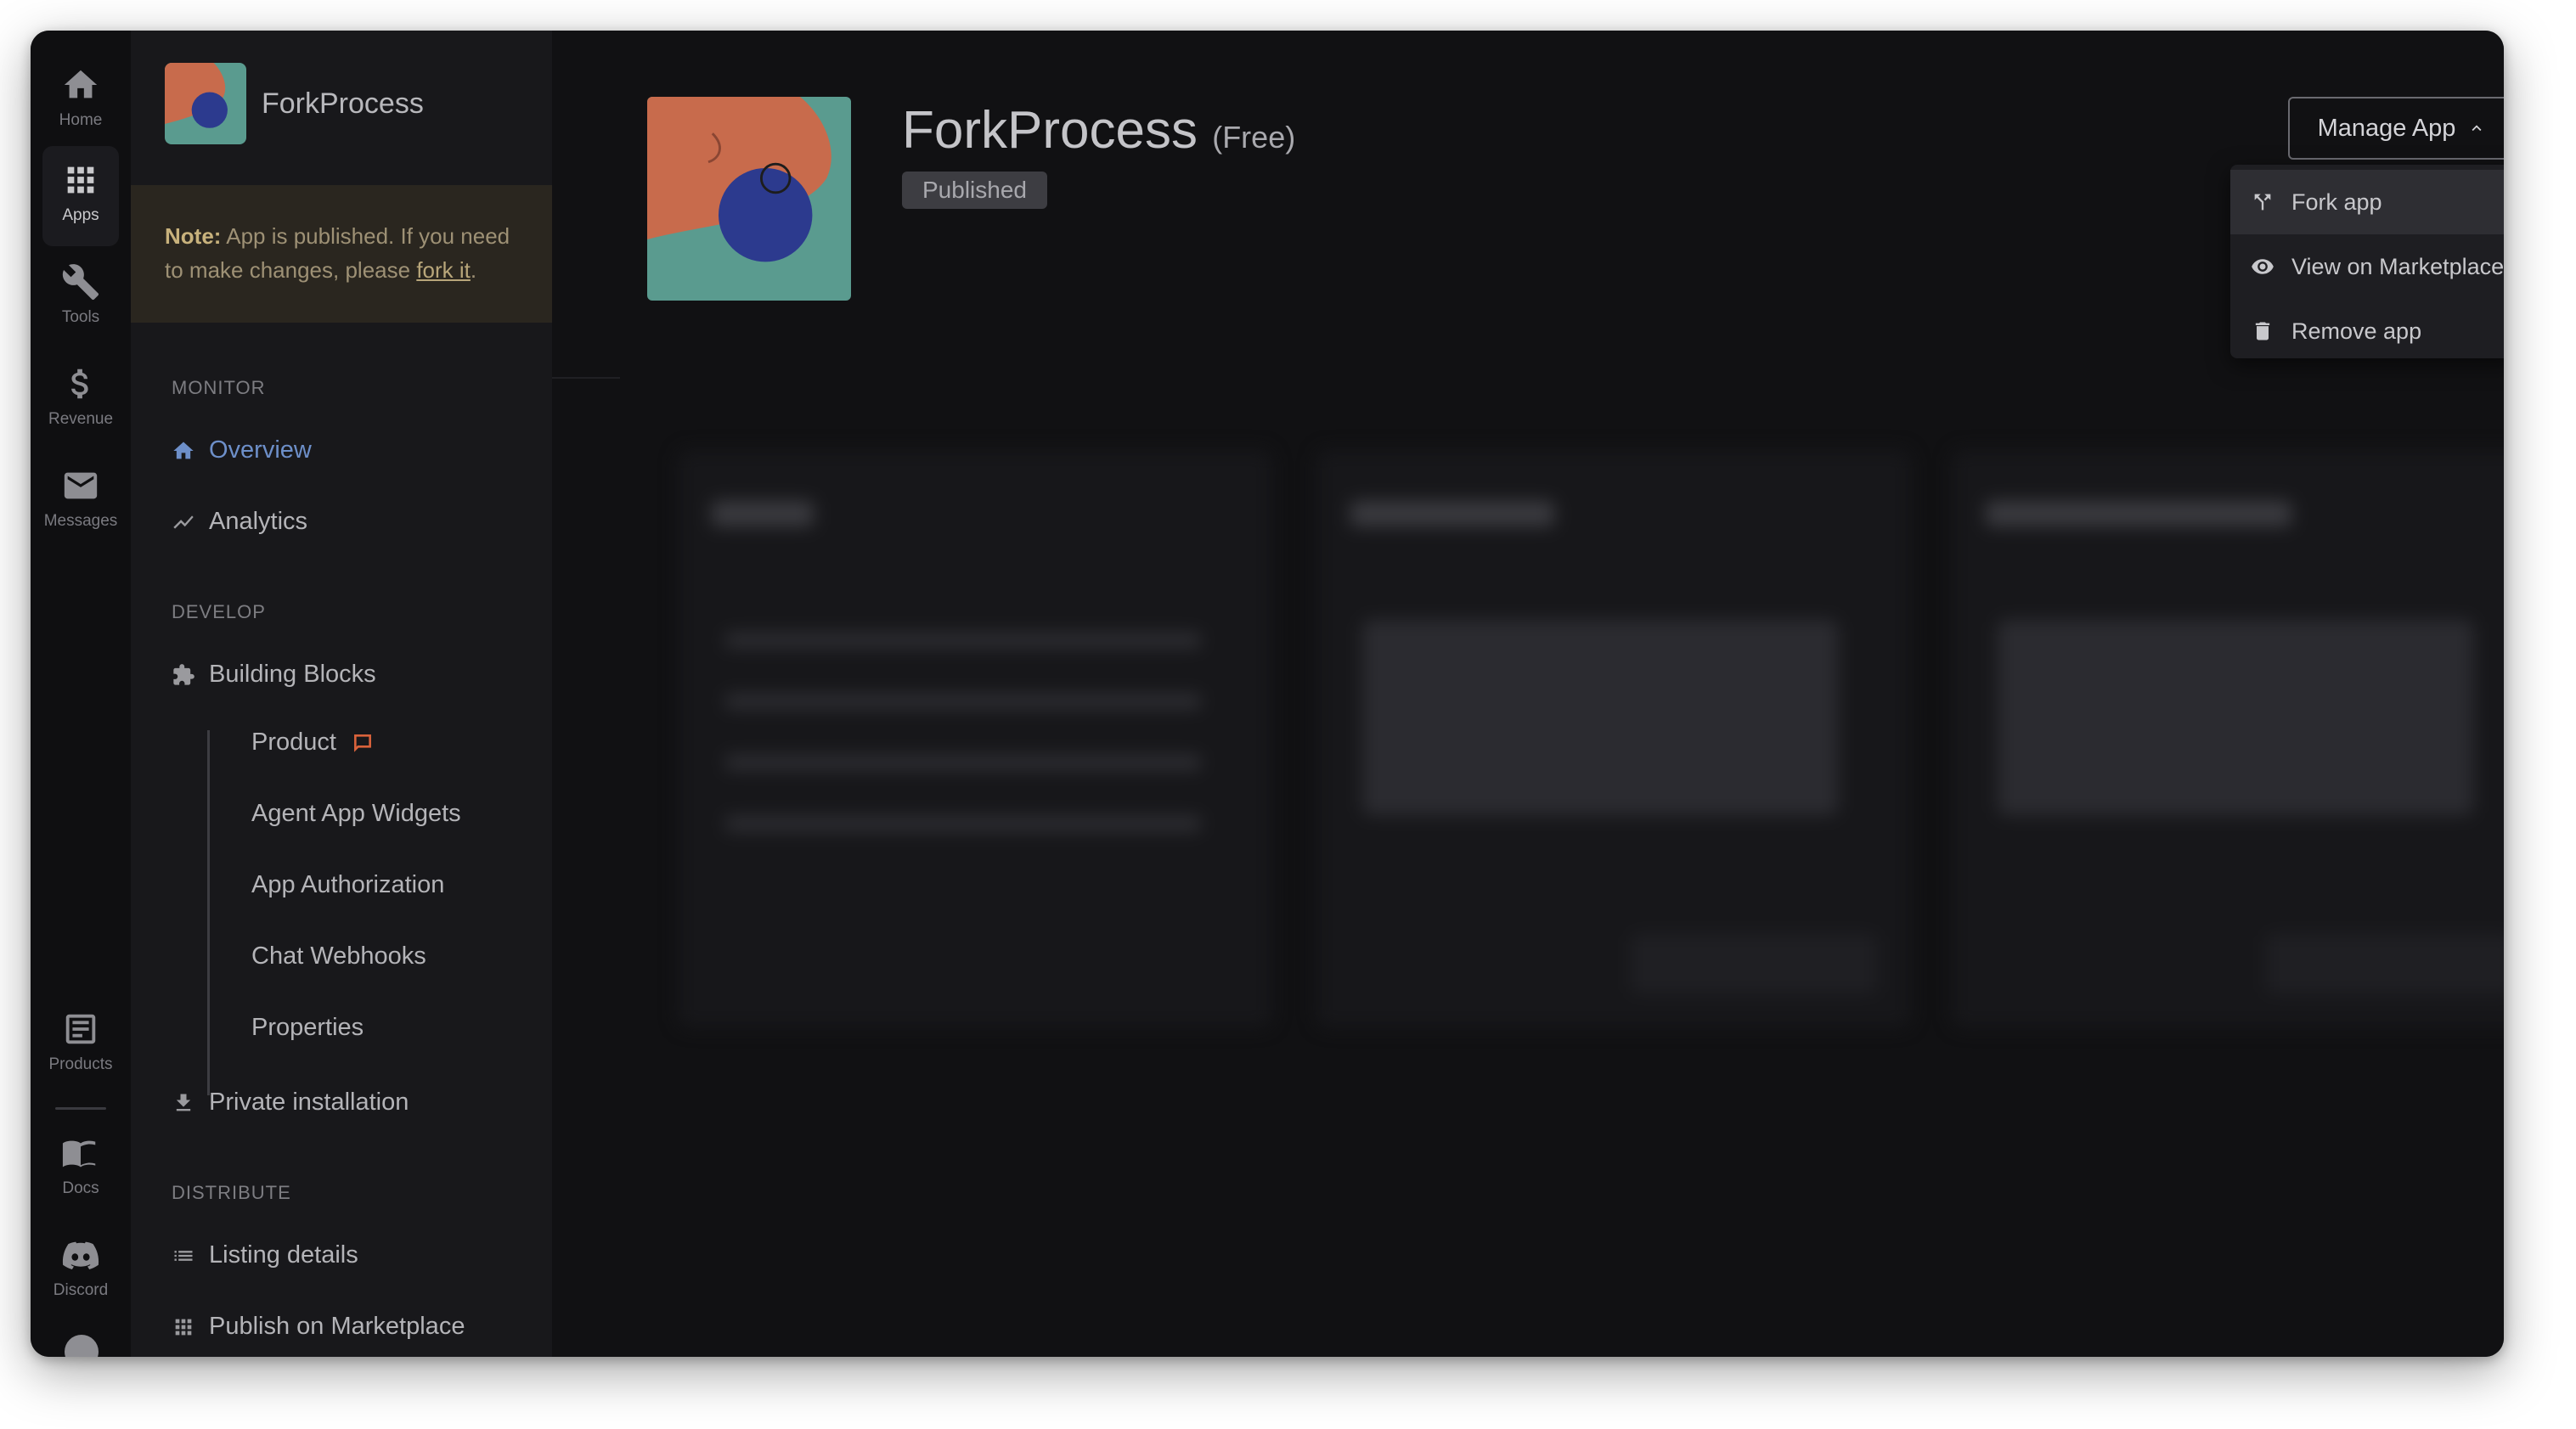 This screenshot has height=1429, width=2576. Describe the element at coordinates (2336, 201) in the screenshot. I see `menu-fork-app-label: Fork app` at that location.